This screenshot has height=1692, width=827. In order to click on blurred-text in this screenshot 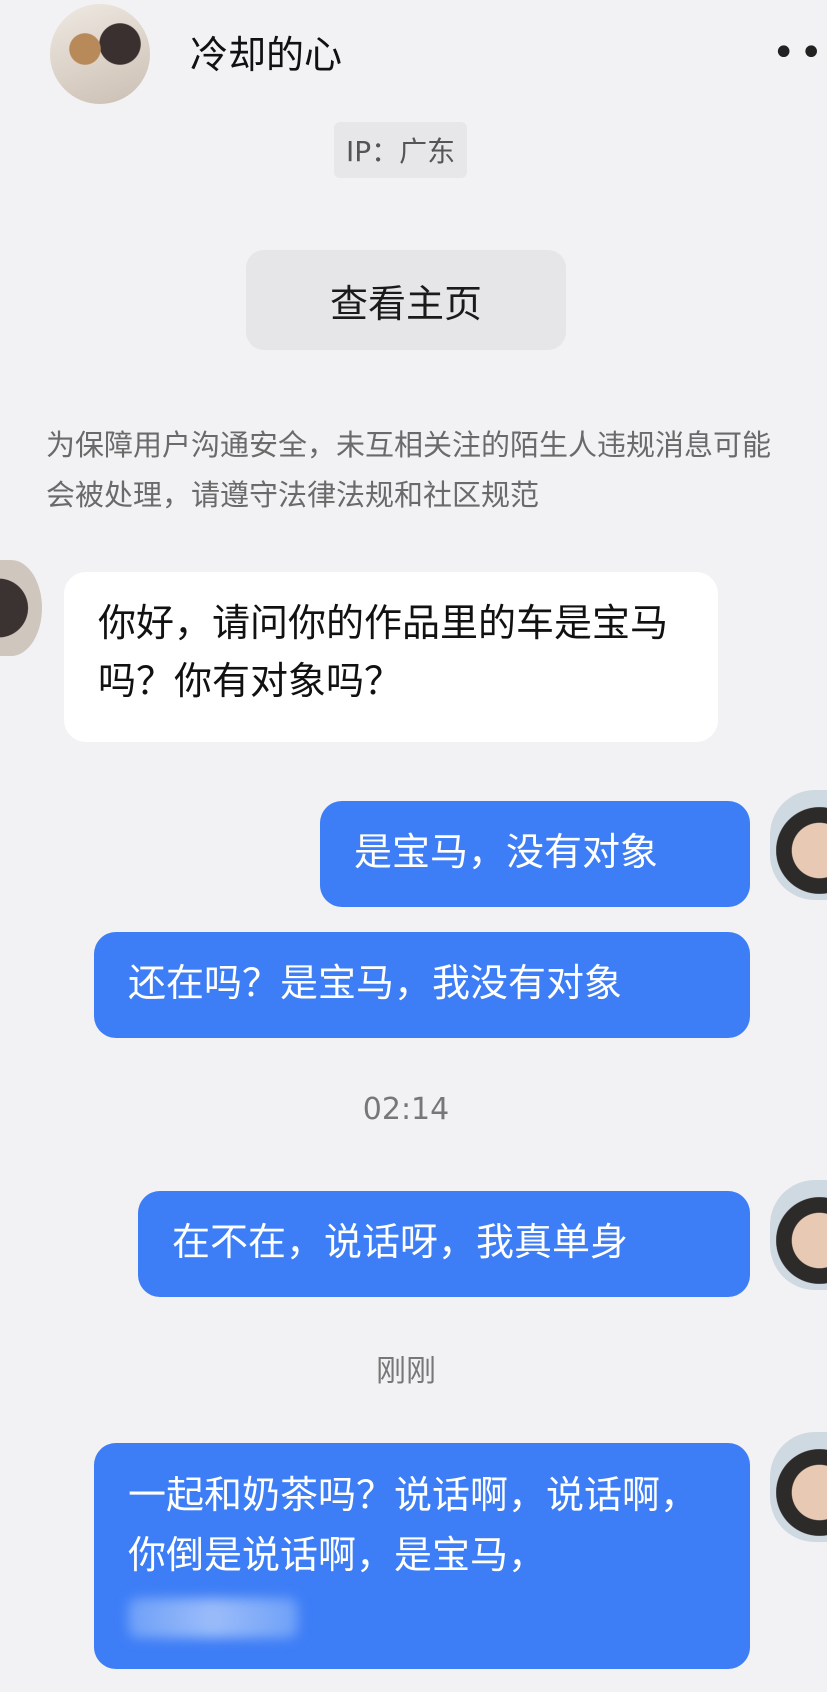, I will do `click(213, 1617)`.